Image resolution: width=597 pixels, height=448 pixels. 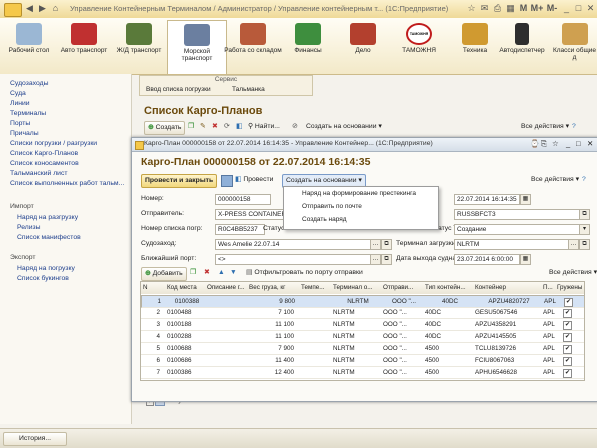 What do you see at coordinates (20, 123) in the screenshot?
I see `nav-item: Порты` at bounding box center [20, 123].